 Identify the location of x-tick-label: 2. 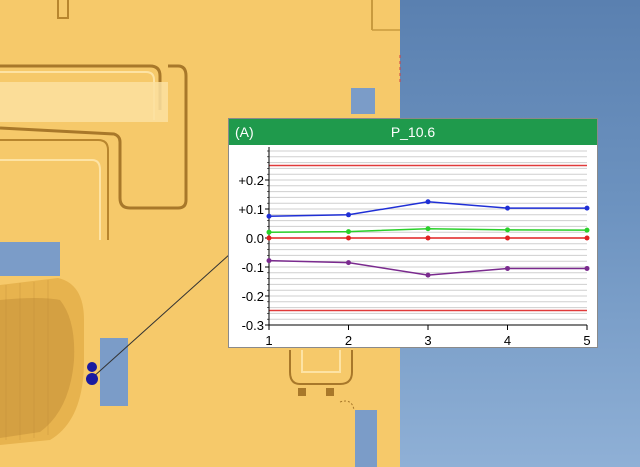
(348, 340).